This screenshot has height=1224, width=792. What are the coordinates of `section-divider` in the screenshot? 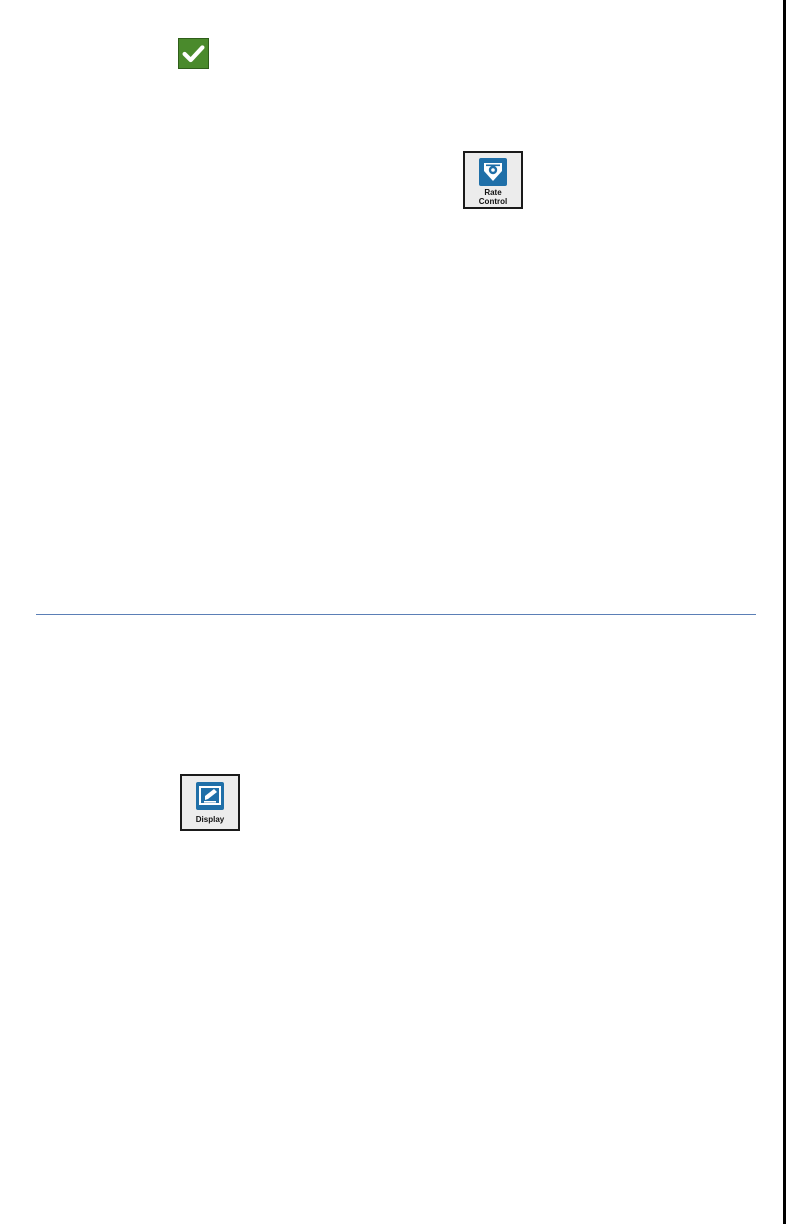 It's located at (396, 614).